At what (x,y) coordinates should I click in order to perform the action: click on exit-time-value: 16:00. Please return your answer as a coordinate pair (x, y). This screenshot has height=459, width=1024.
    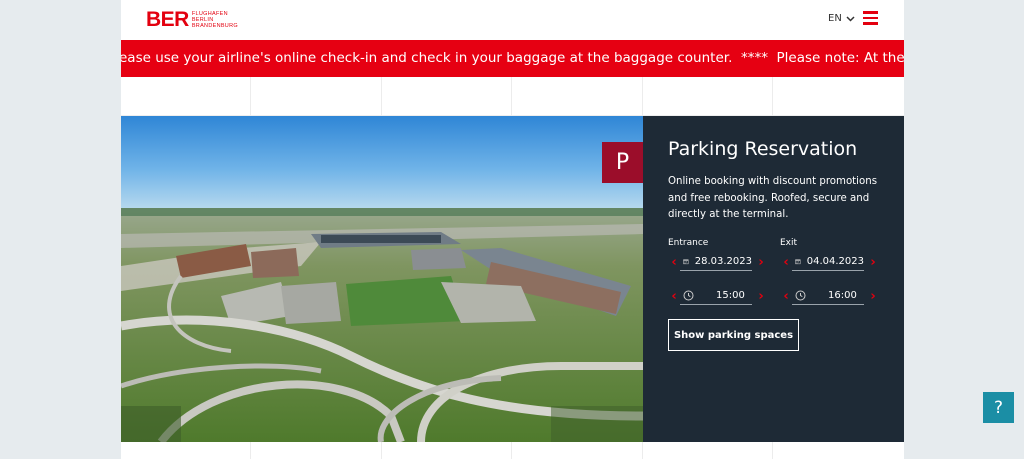
    Looking at the image, I should click on (842, 295).